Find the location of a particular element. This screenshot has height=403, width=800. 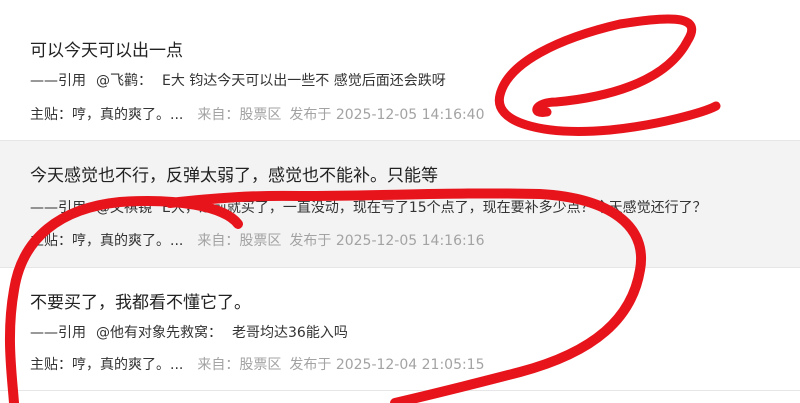

quote-user-link: @他有对象先救窝： is located at coordinates (159, 333).